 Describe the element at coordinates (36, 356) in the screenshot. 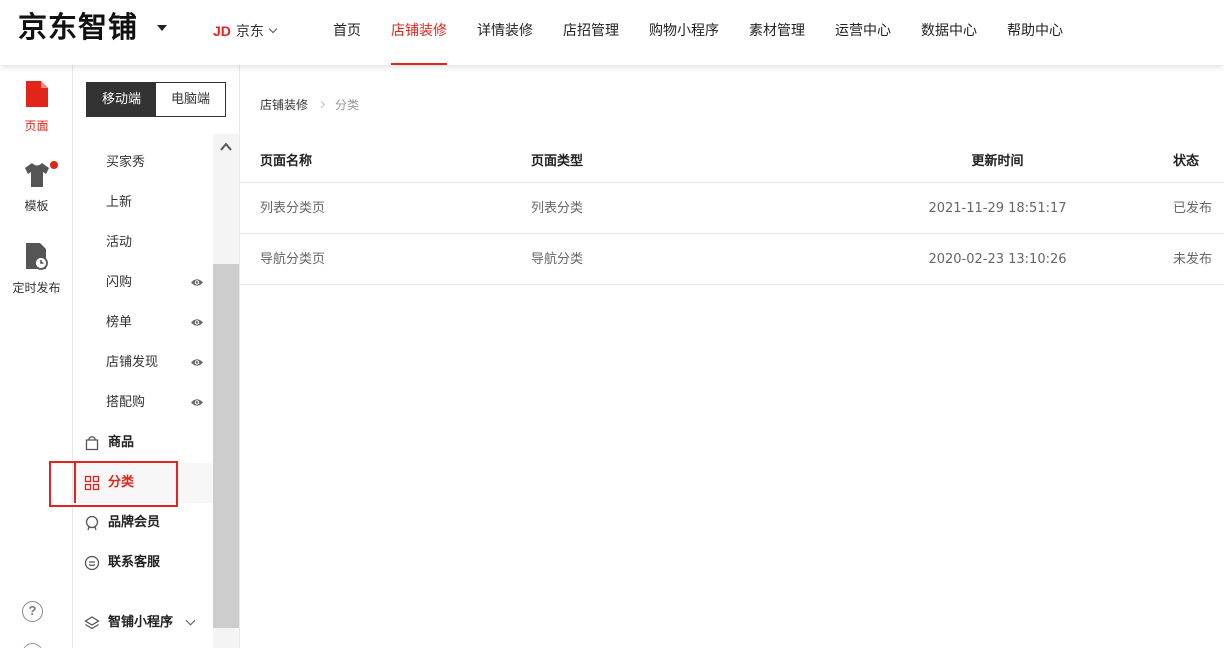

I see `icon-rail: 页面 模板 定时发布 ?` at that location.